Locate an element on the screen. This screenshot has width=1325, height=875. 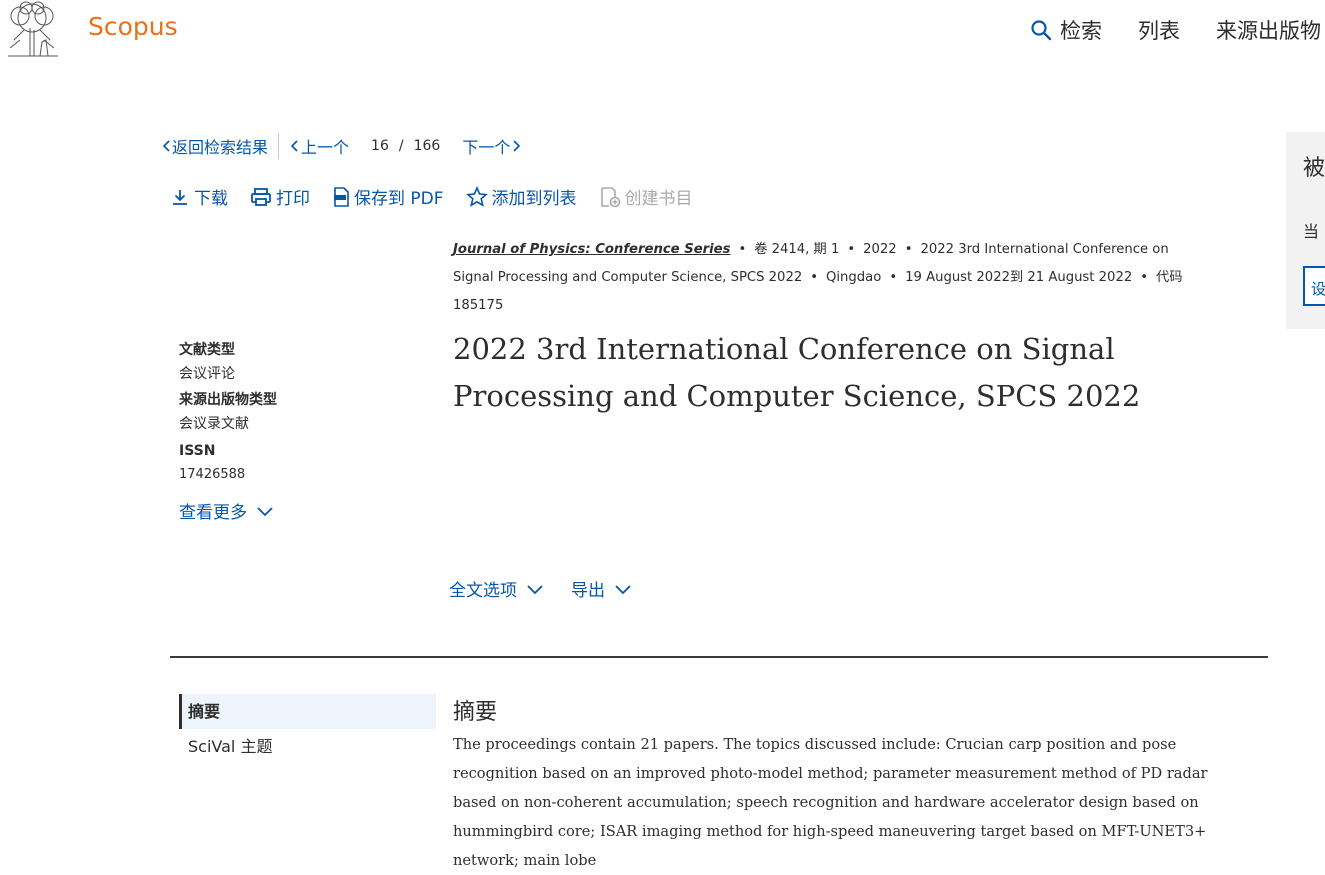
bibliography-icon is located at coordinates (610, 196).